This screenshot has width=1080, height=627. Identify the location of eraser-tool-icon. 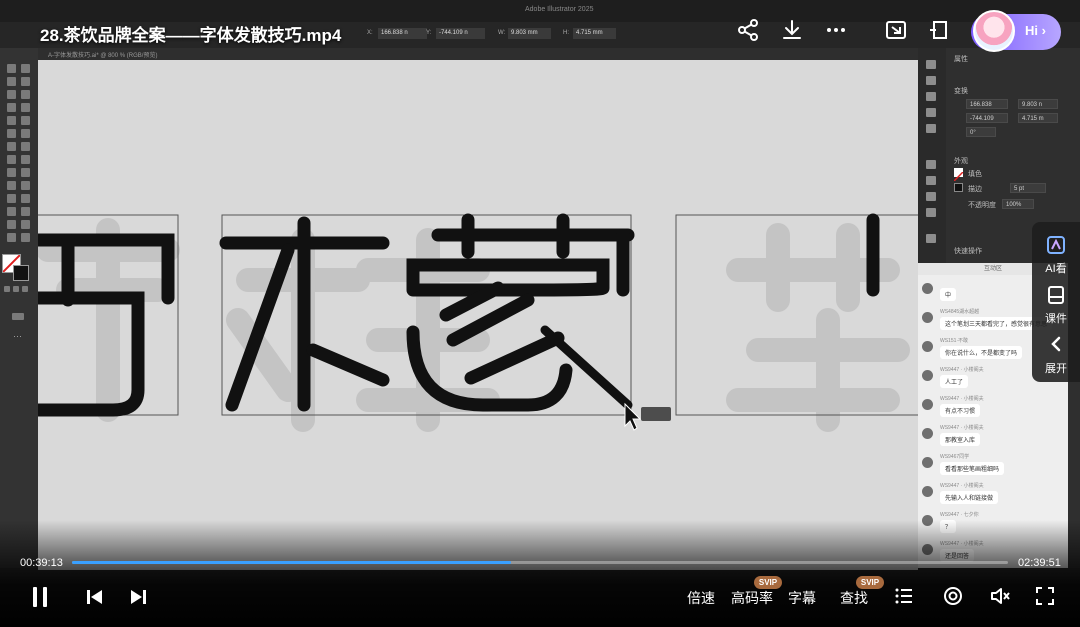
(25, 133).